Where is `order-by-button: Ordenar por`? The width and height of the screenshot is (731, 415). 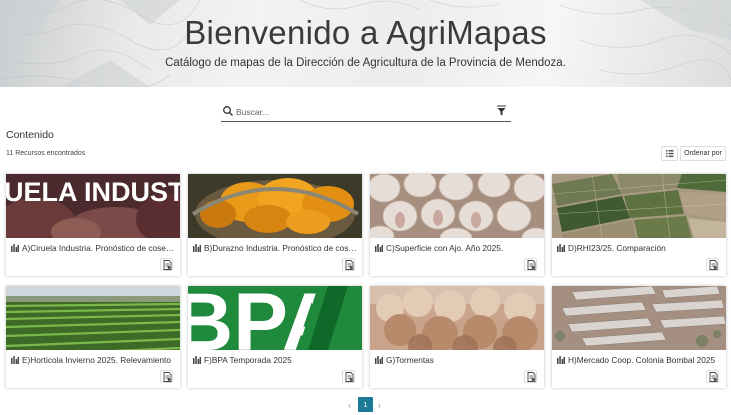 order-by-button: Ordenar por is located at coordinates (703, 153).